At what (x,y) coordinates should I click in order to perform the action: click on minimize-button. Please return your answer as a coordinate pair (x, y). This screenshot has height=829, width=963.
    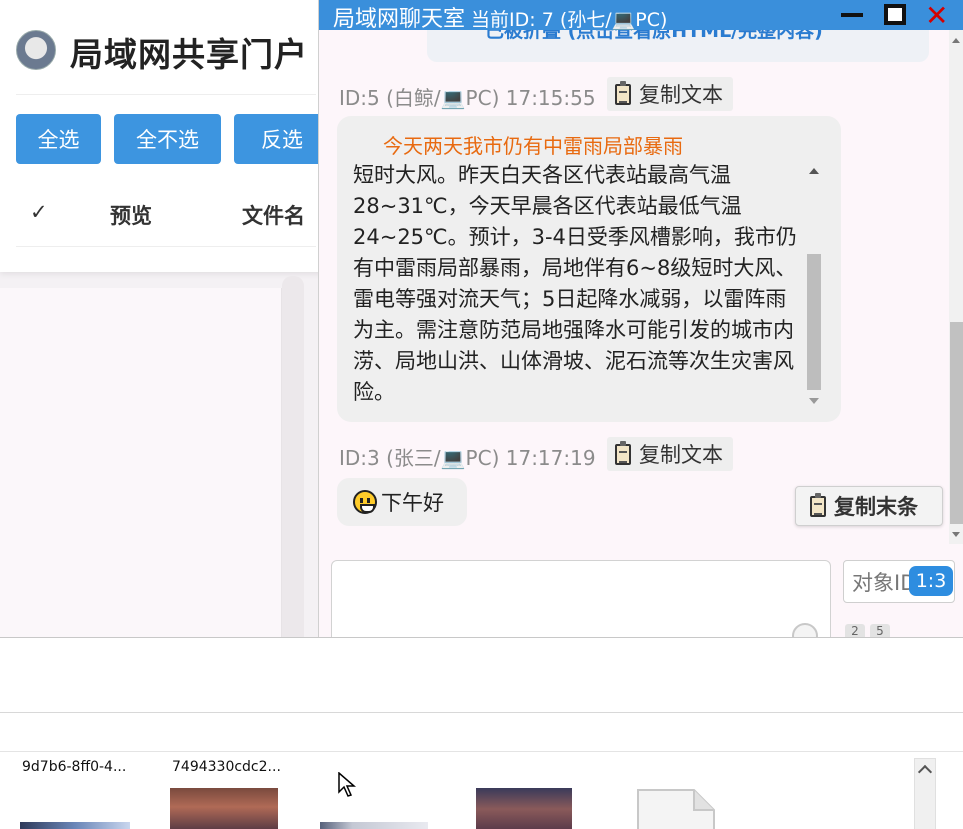
    Looking at the image, I should click on (853, 15).